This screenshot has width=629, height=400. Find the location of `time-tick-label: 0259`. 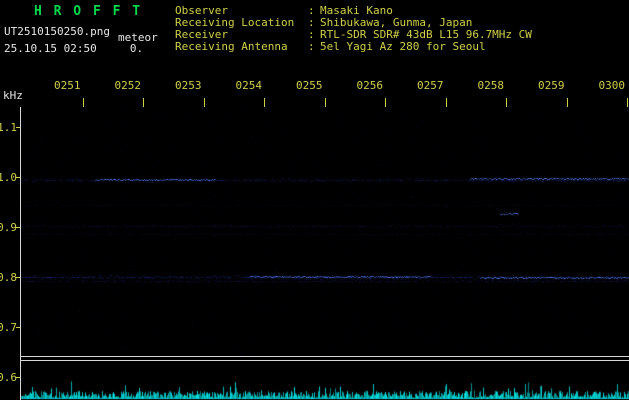

time-tick-label: 0259 is located at coordinates (551, 85).